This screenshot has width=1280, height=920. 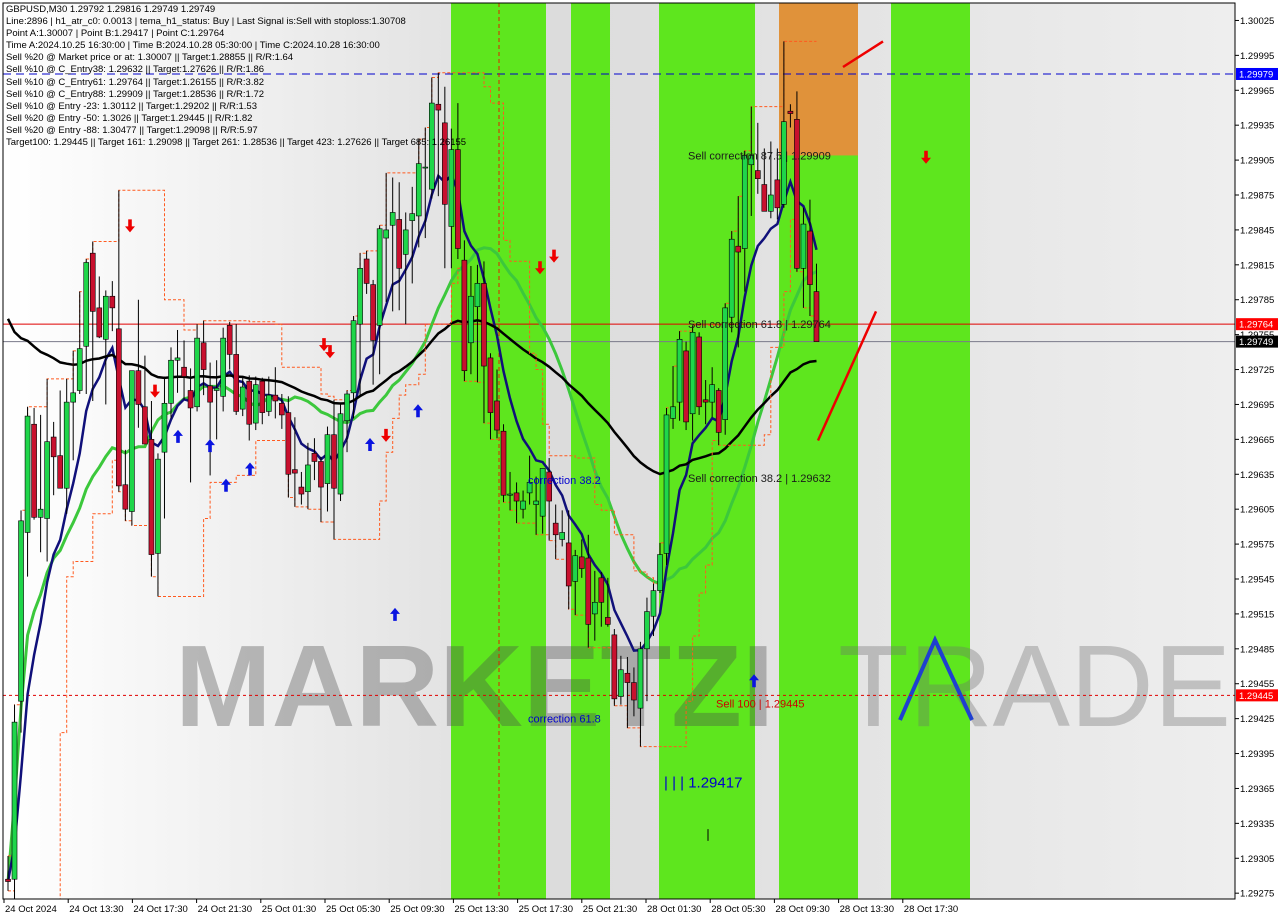 I want to click on y-tick-label: 1.29305, so click(x=1257, y=859).